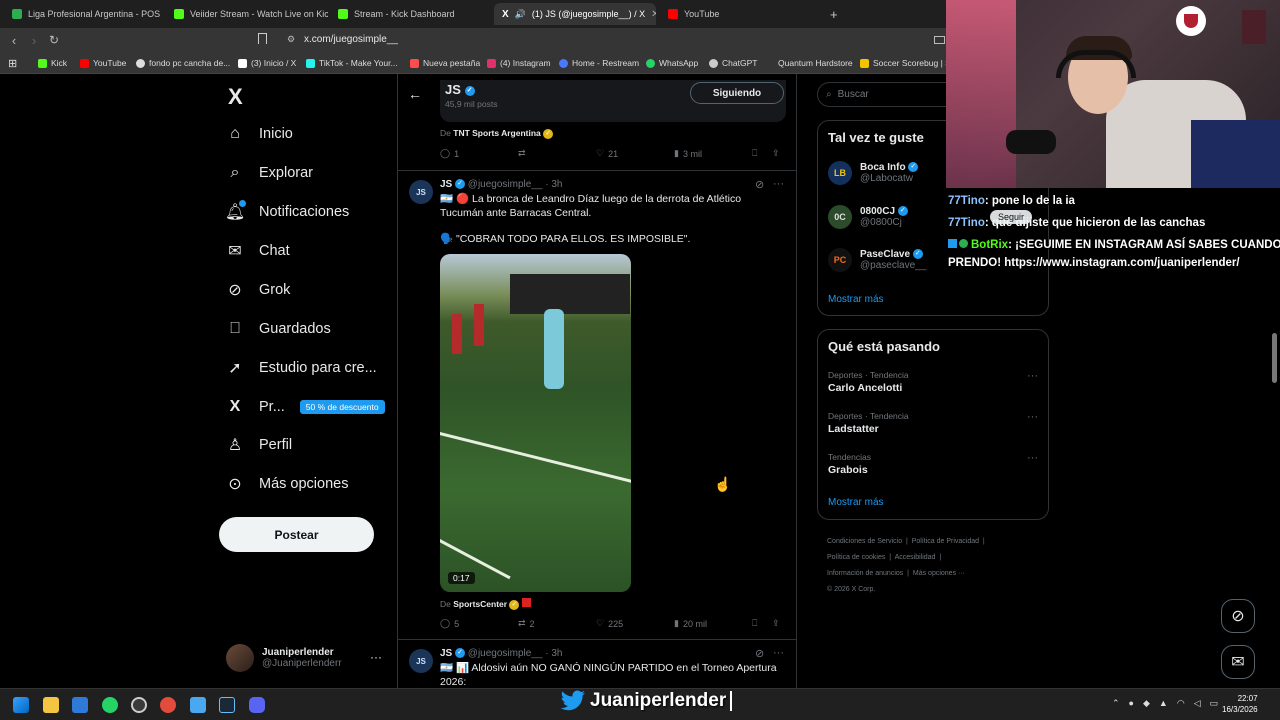 The width and height of the screenshot is (1280, 720). I want to click on bookmark-item: Nueva pestaña, so click(445, 63).